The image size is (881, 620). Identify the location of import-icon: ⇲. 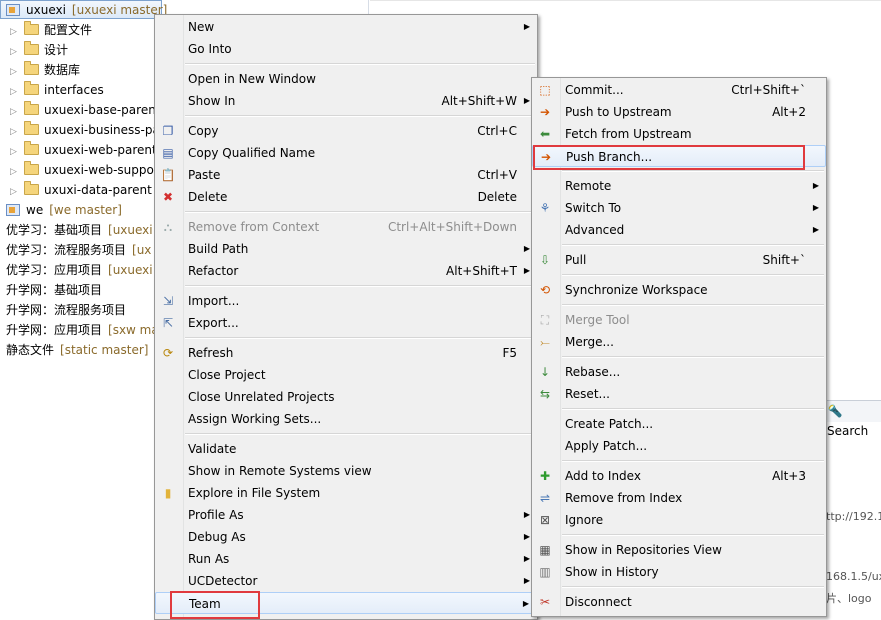
(168, 301).